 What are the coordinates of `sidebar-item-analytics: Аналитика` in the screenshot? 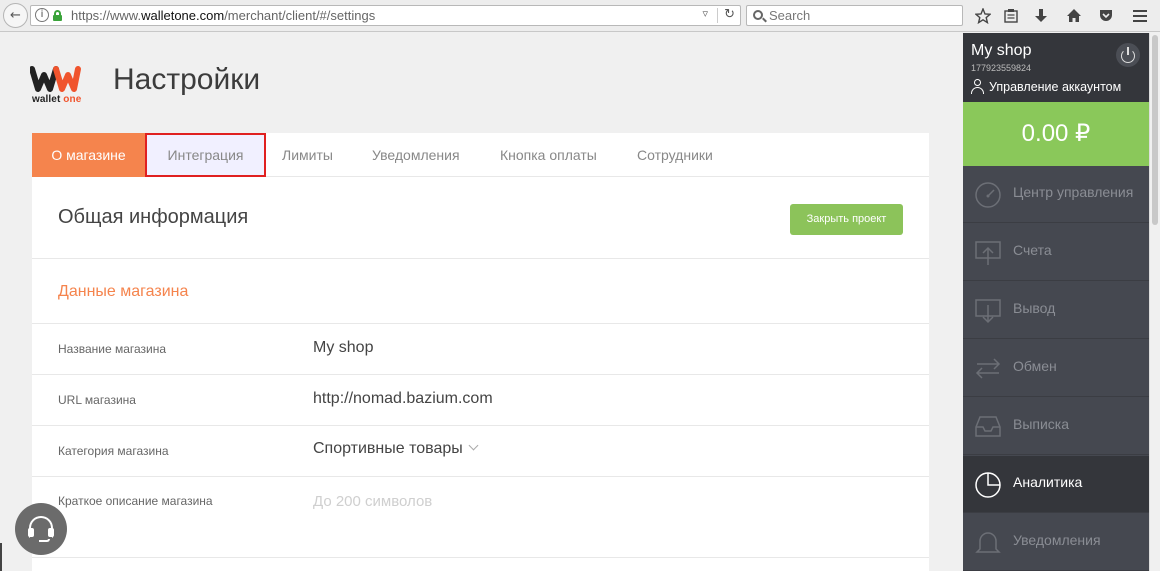 It's located at (1056, 484).